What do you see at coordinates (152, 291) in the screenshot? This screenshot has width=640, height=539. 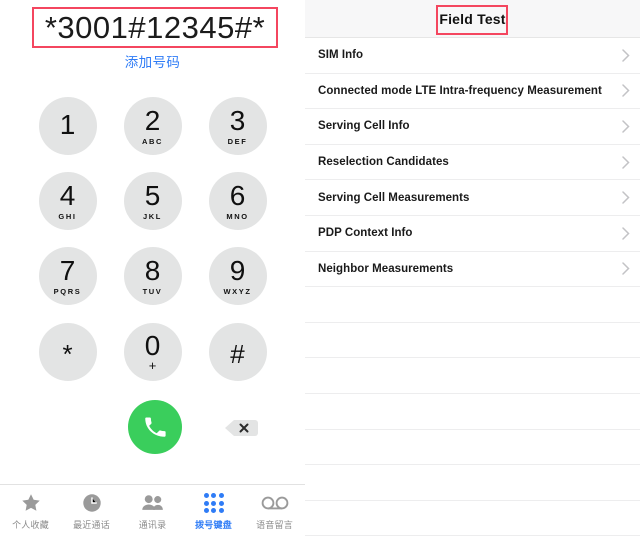 I see `dialpad-key-letters: TUV` at bounding box center [152, 291].